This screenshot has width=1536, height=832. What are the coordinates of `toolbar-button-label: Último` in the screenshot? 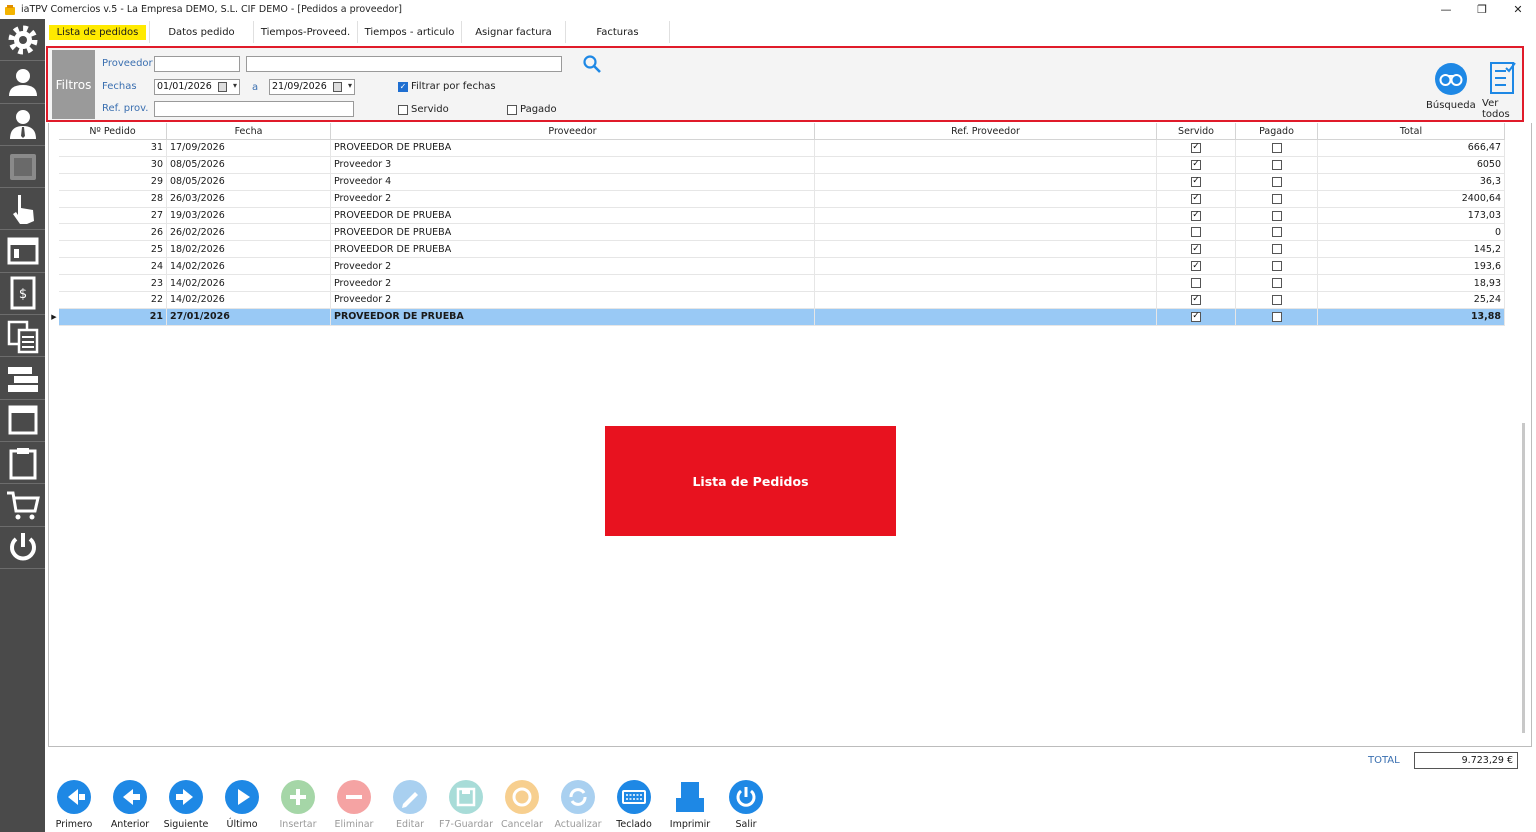 It's located at (242, 824).